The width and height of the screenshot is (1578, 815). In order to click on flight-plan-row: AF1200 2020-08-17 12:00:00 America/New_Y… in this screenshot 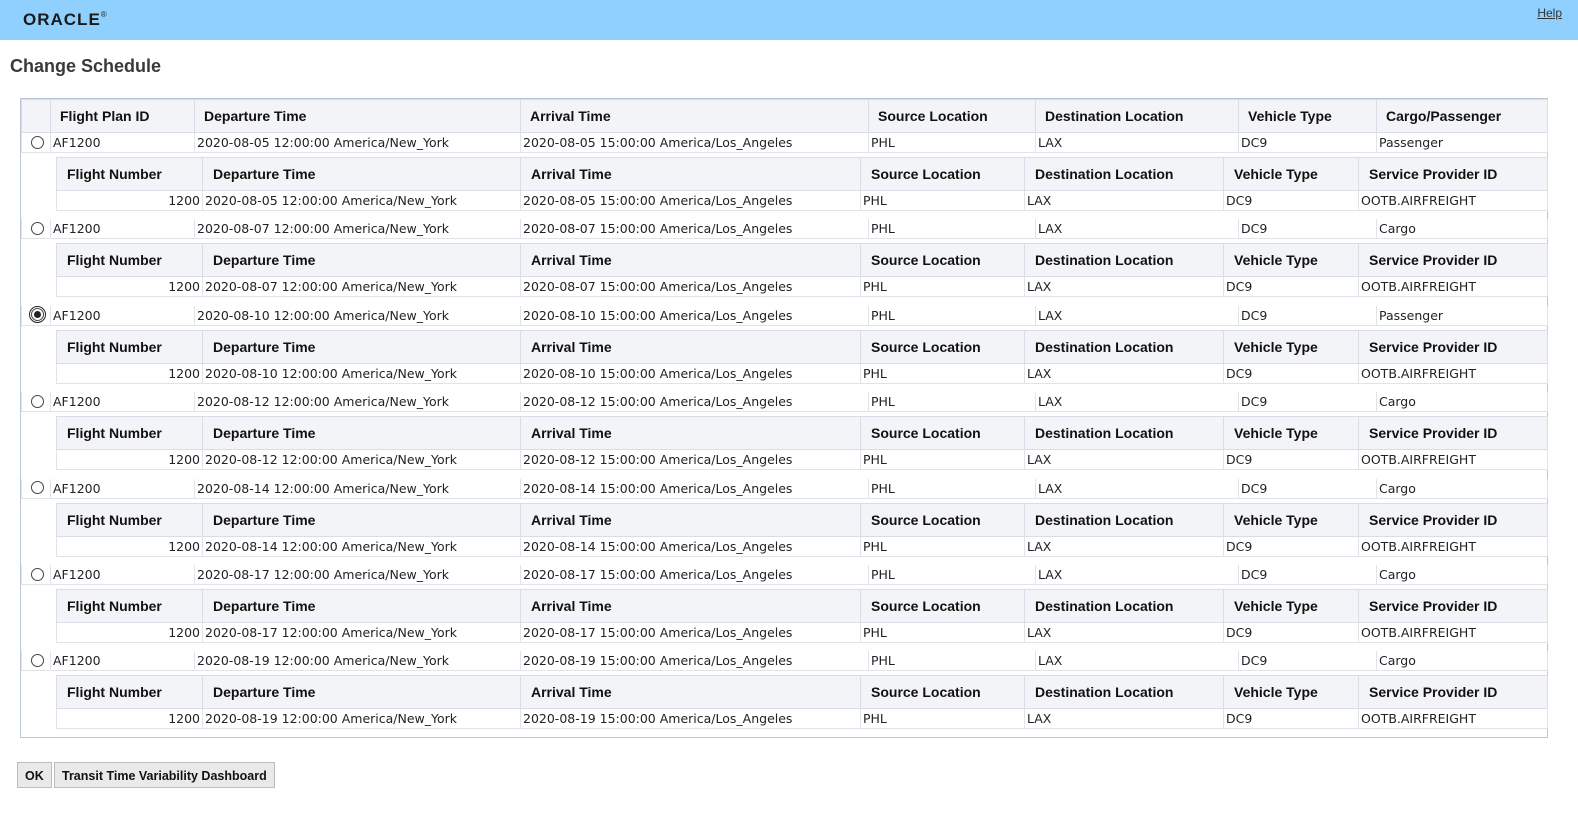, I will do `click(784, 575)`.